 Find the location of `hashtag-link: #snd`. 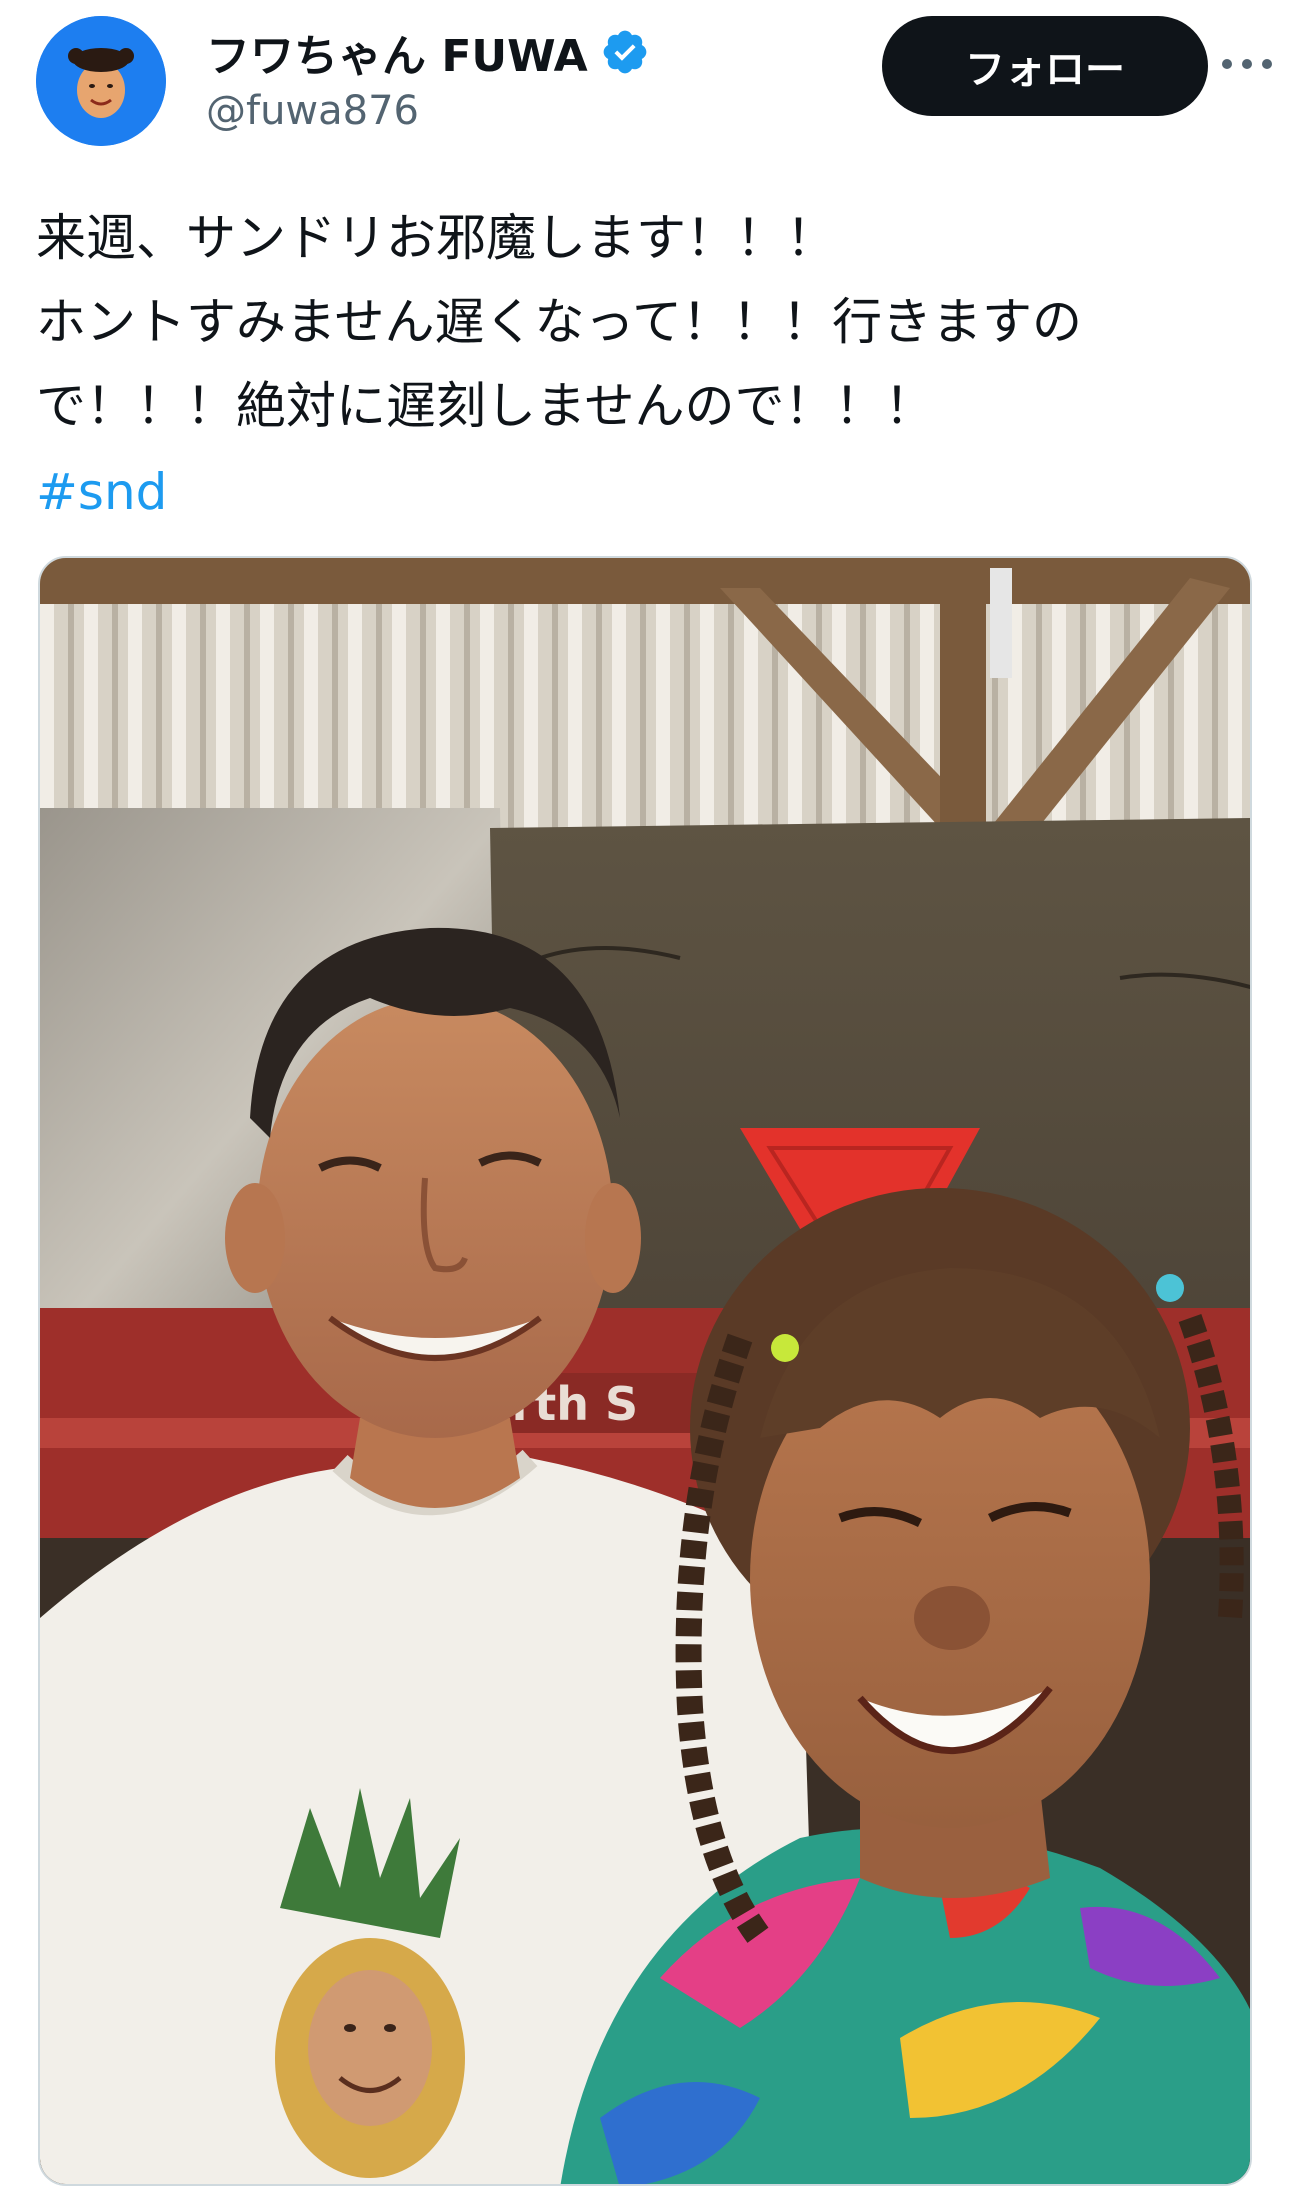

hashtag-link: #snd is located at coordinates (651, 492).